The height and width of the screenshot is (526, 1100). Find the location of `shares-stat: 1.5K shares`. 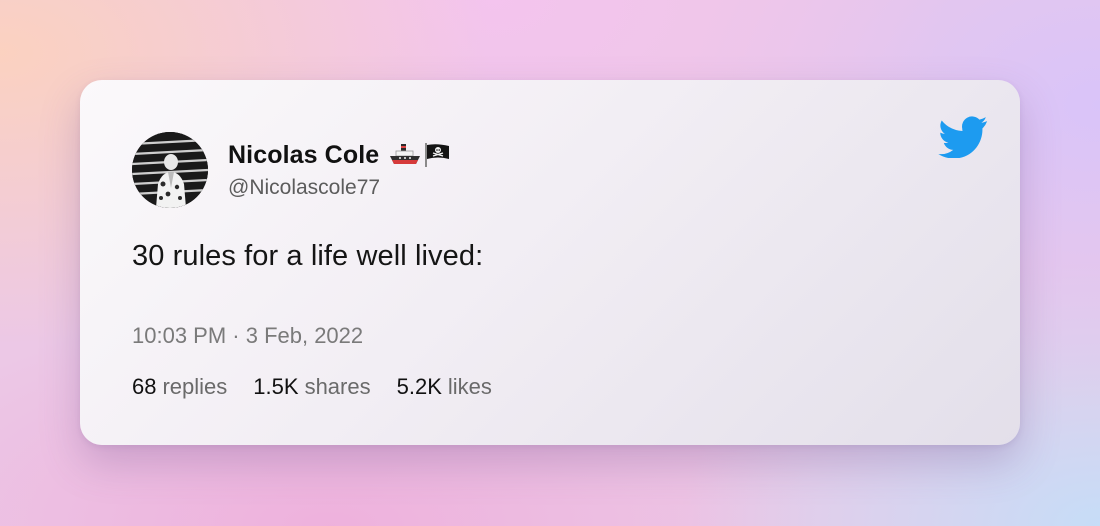

shares-stat: 1.5K shares is located at coordinates (311, 387).